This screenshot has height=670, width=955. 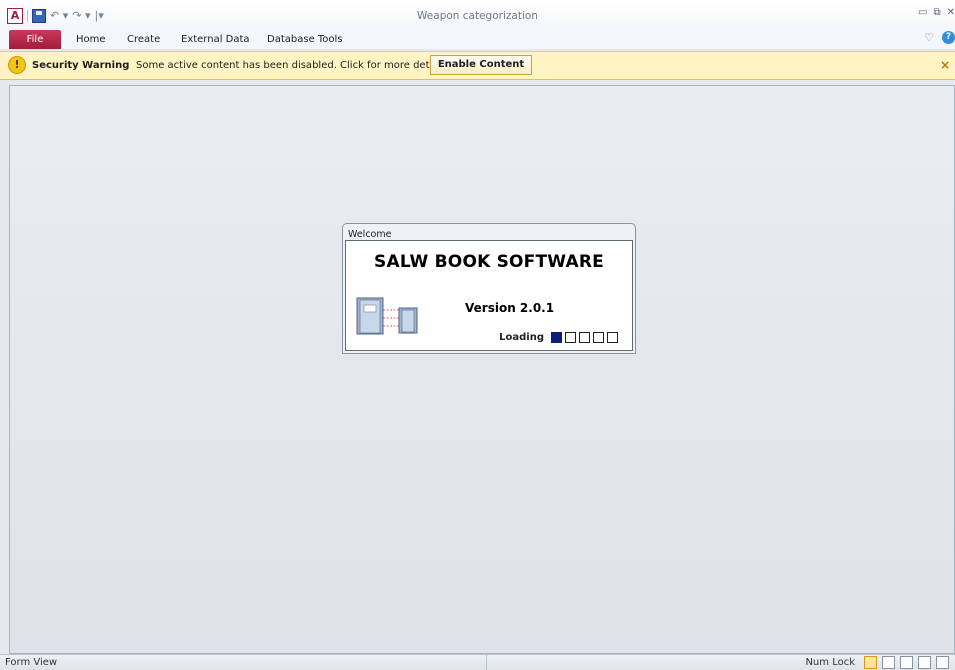 I want to click on close-icon: ×, so click(x=945, y=65).